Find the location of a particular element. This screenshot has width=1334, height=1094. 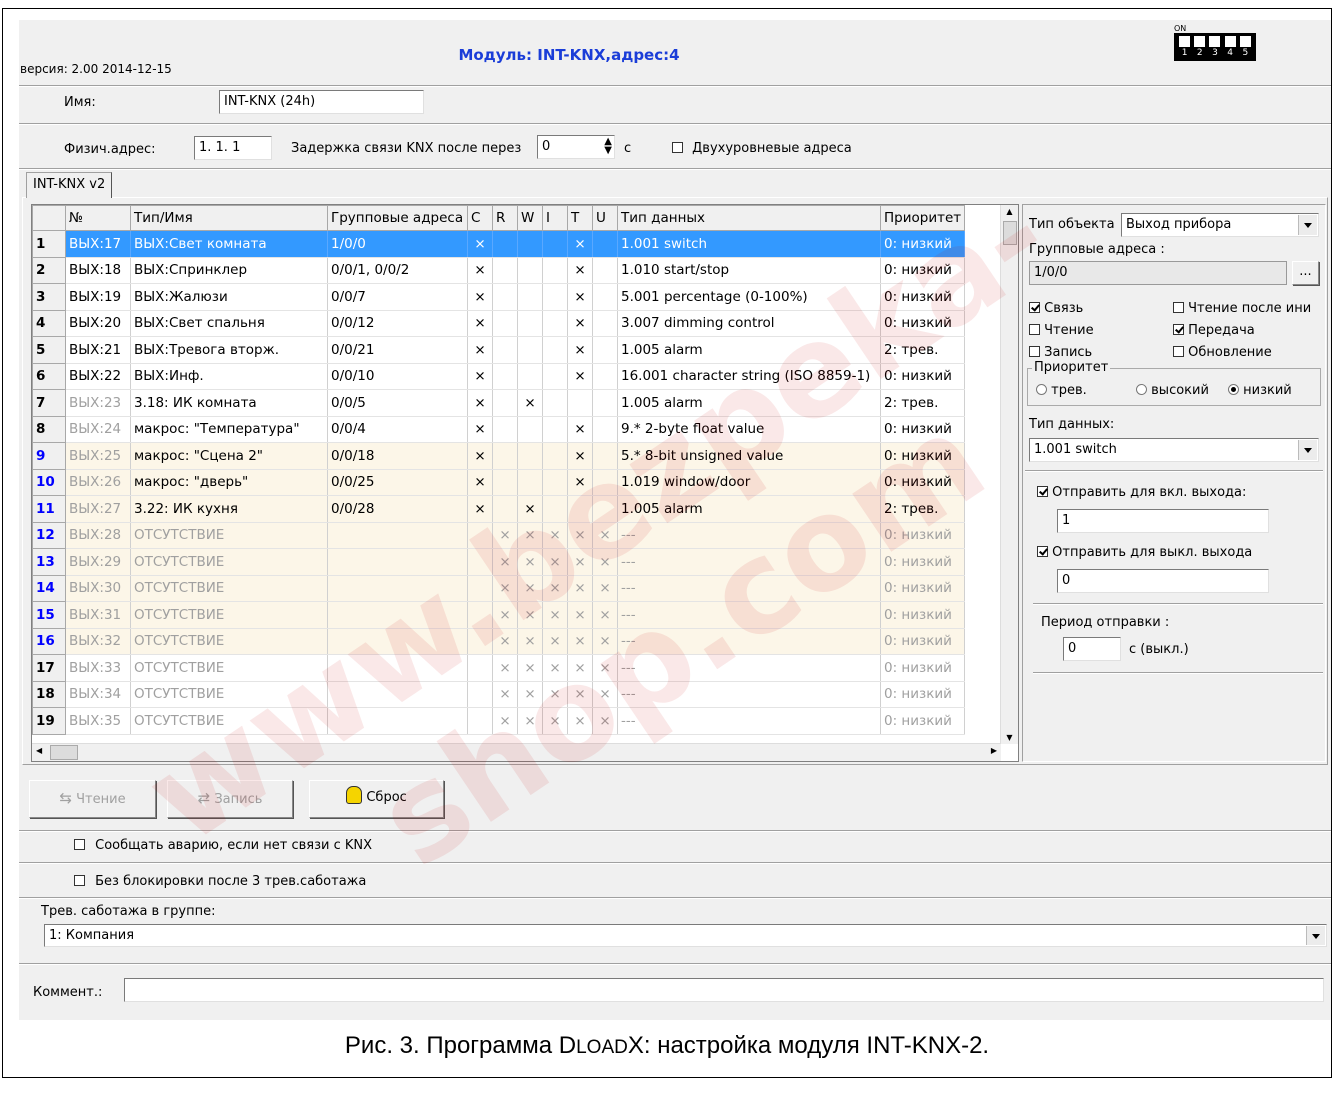

cell-name: 3.22: ИК кухня is located at coordinates (229, 509).